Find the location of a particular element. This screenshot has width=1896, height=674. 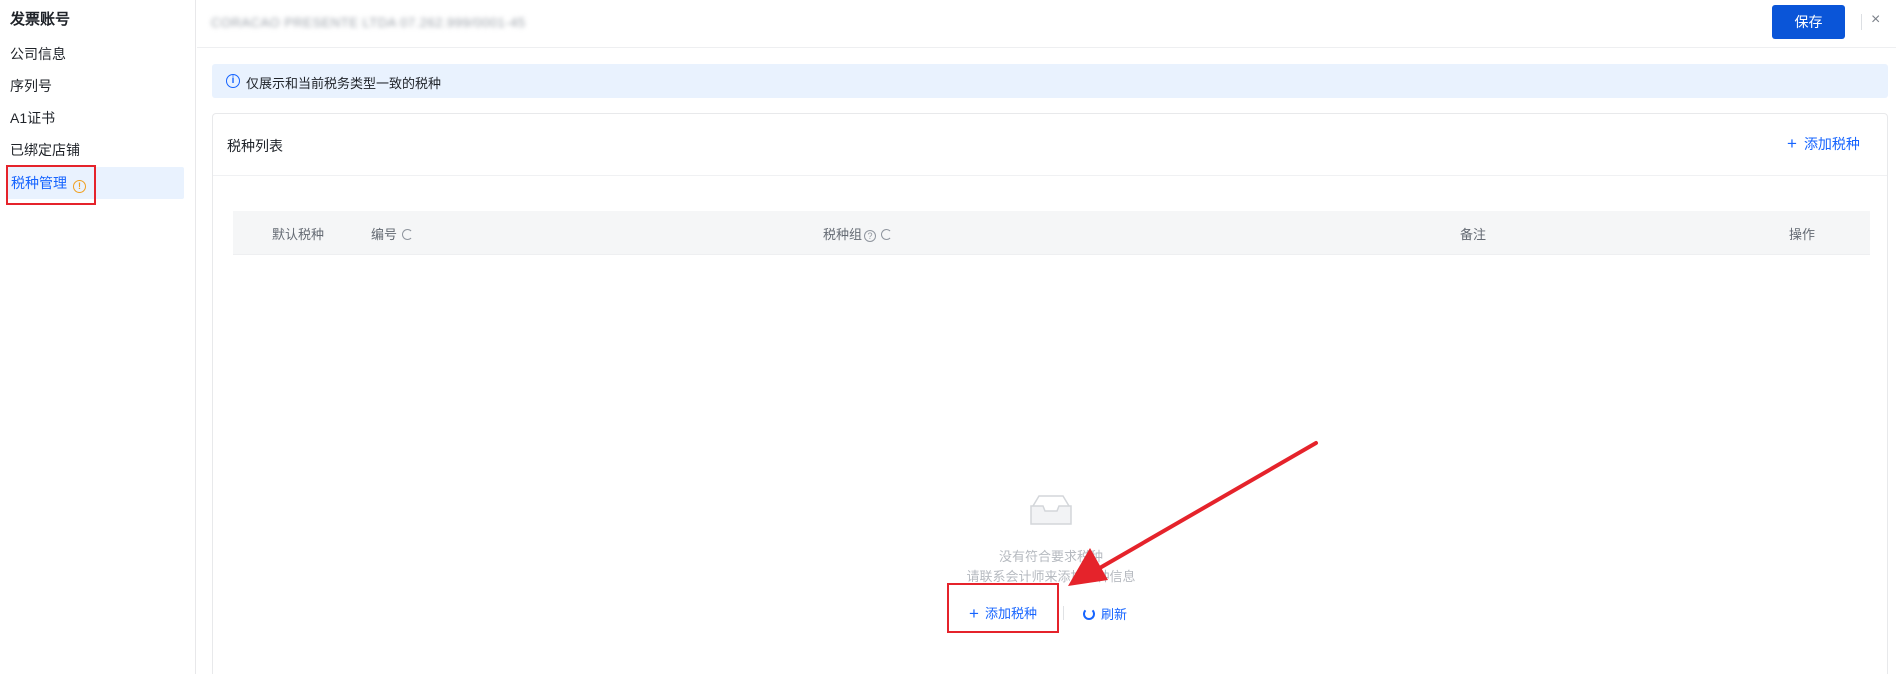

card-title: 税种列表 is located at coordinates (255, 146).